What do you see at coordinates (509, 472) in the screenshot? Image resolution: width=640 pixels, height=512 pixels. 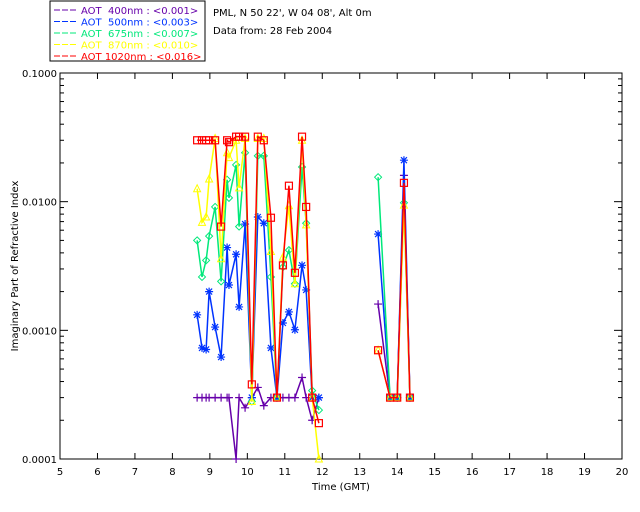 I see `x-tick-label: 17` at bounding box center [509, 472].